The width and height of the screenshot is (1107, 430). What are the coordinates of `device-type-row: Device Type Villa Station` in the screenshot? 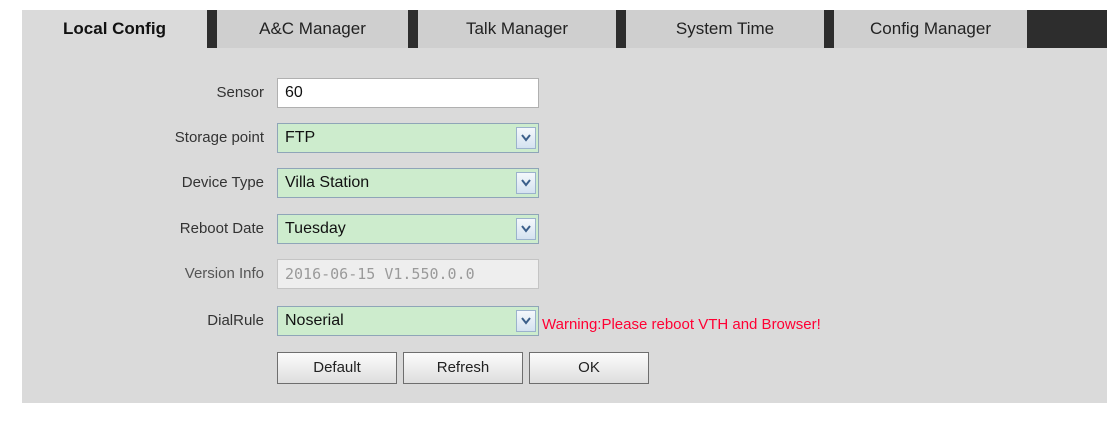 It's located at (564, 185).